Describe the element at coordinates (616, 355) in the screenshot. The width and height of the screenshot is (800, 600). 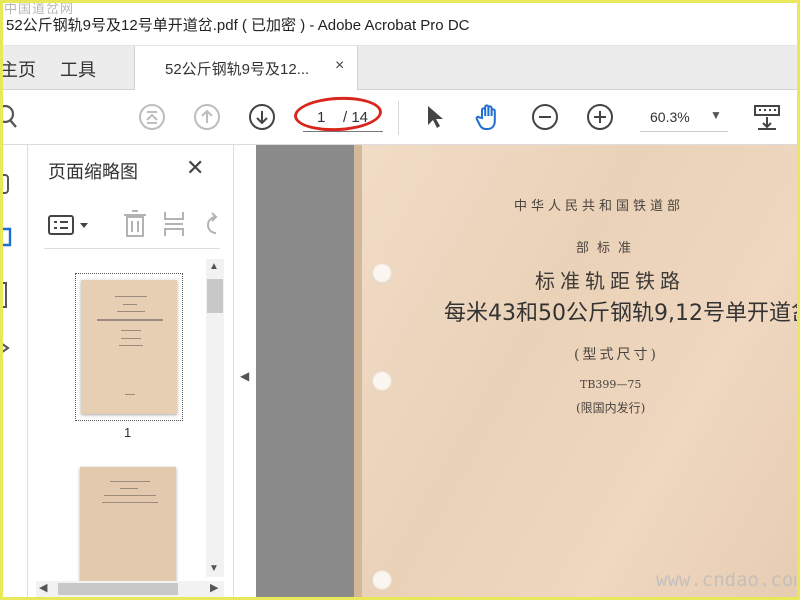
I see `doc-subtitle: (型式尺寸)` at that location.